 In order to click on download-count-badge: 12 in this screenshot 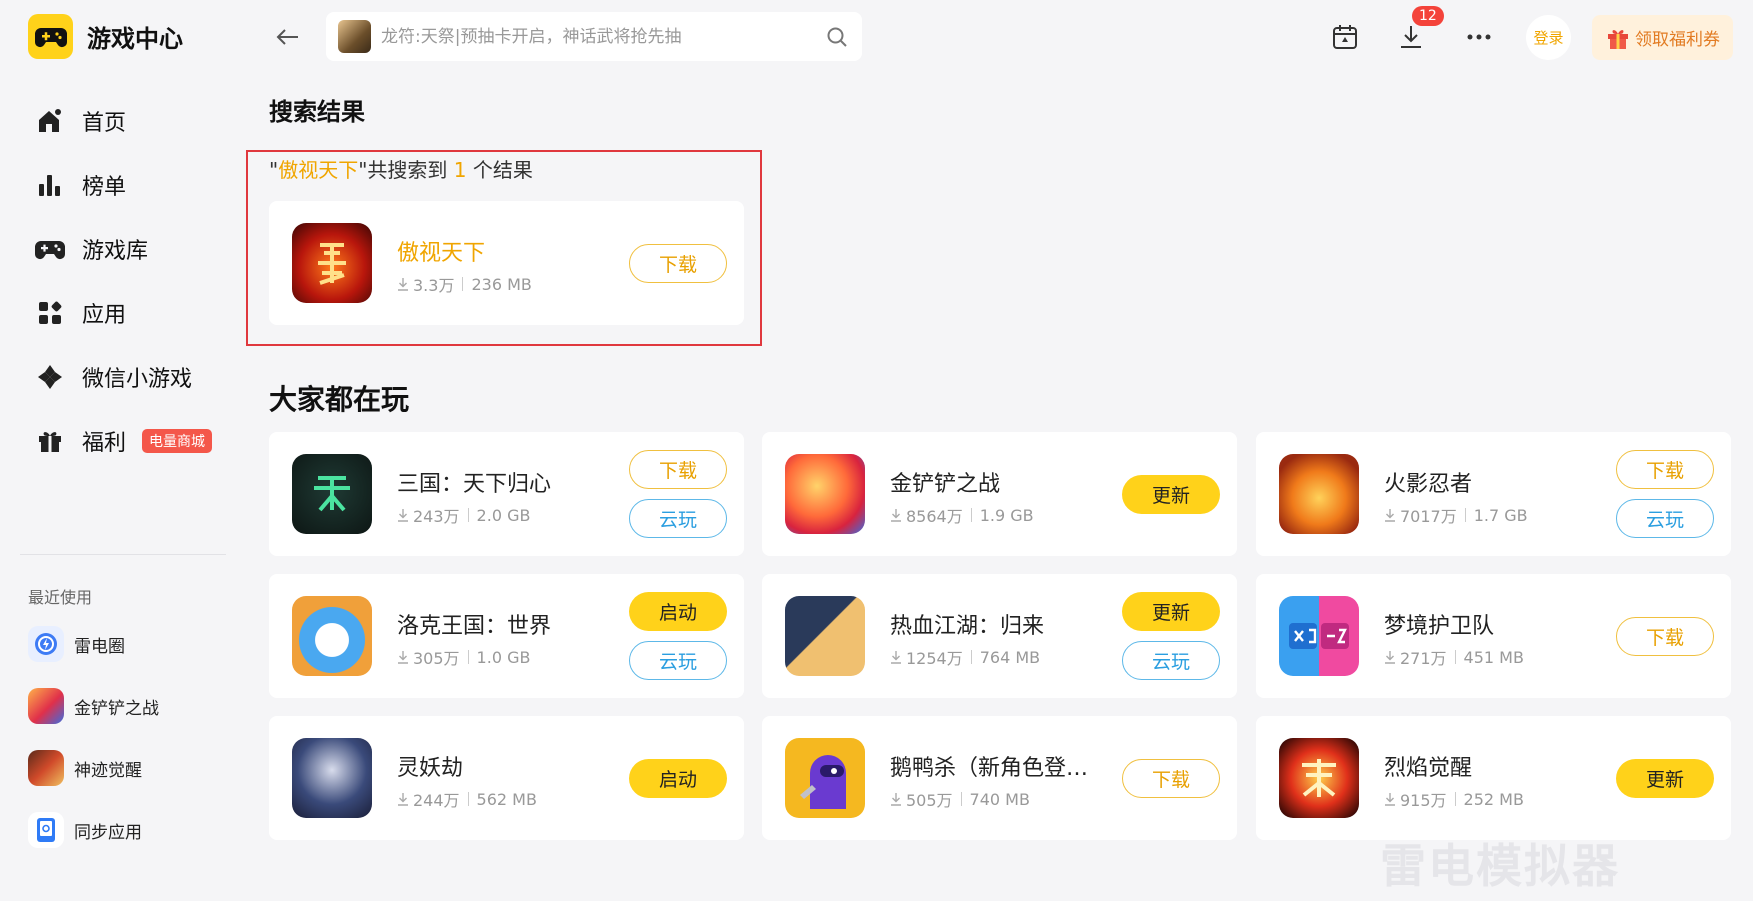, I will do `click(1428, 16)`.